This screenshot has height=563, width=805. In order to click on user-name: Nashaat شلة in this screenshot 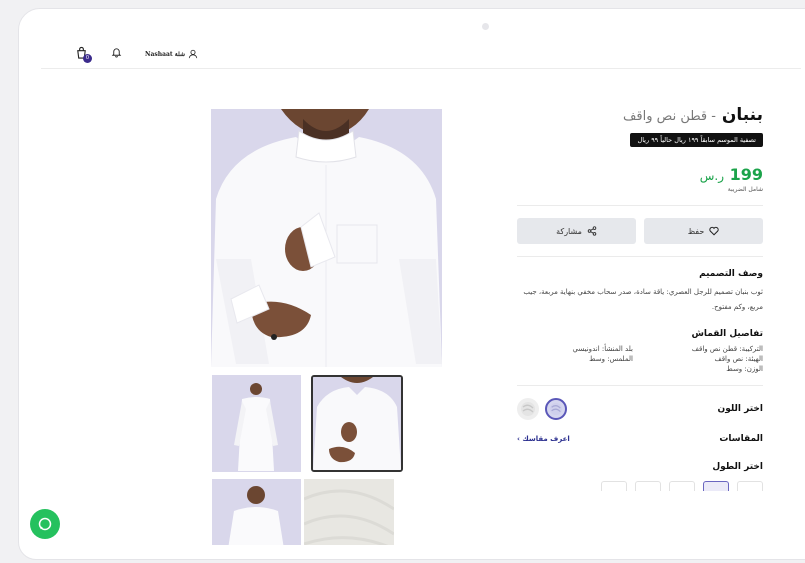, I will do `click(165, 54)`.